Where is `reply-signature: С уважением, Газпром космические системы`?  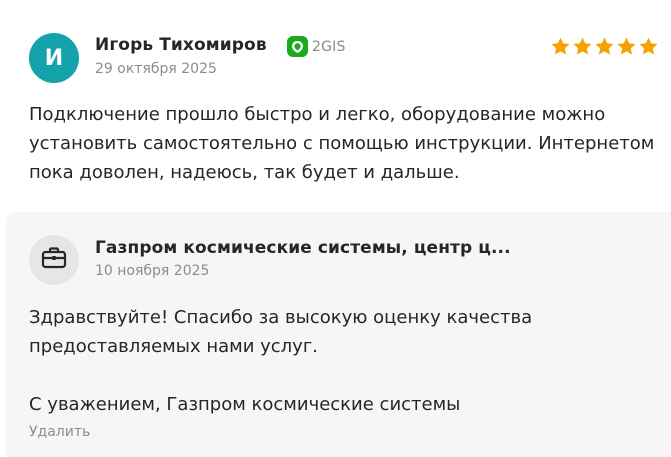 reply-signature: С уважением, Газпром космические системы is located at coordinates (245, 404).